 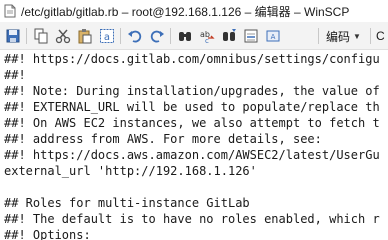 What do you see at coordinates (130, 171) in the screenshot?
I see `editor-line: external_url 'http://192.168.1.126'` at bounding box center [130, 171].